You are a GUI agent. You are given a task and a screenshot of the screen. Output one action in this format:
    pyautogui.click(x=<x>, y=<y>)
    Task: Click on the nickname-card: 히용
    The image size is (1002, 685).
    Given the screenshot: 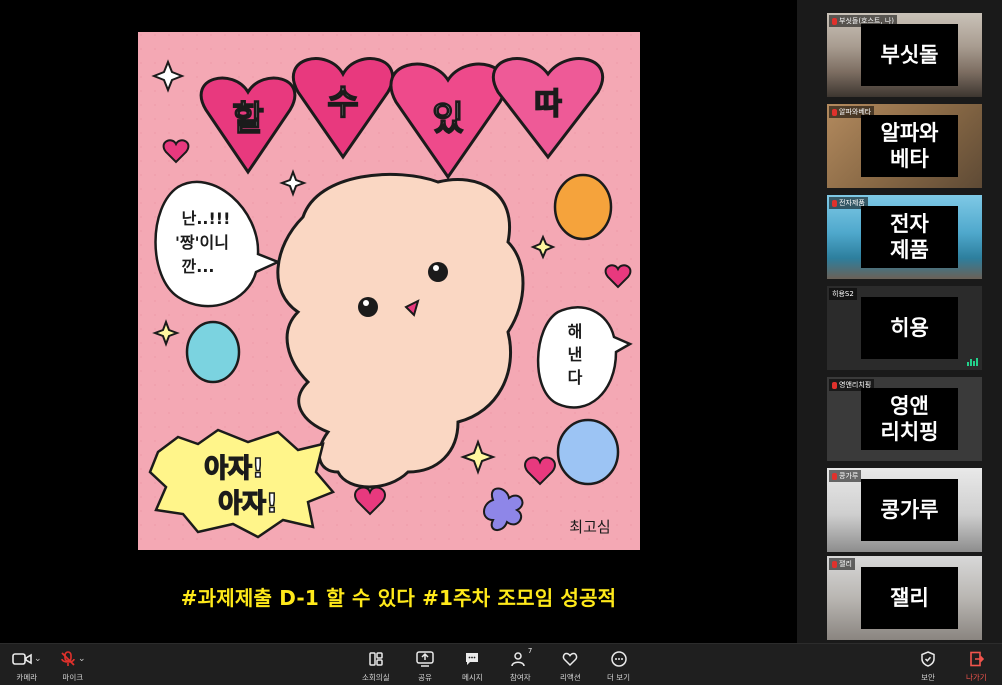 What is the action you would take?
    pyautogui.click(x=909, y=328)
    